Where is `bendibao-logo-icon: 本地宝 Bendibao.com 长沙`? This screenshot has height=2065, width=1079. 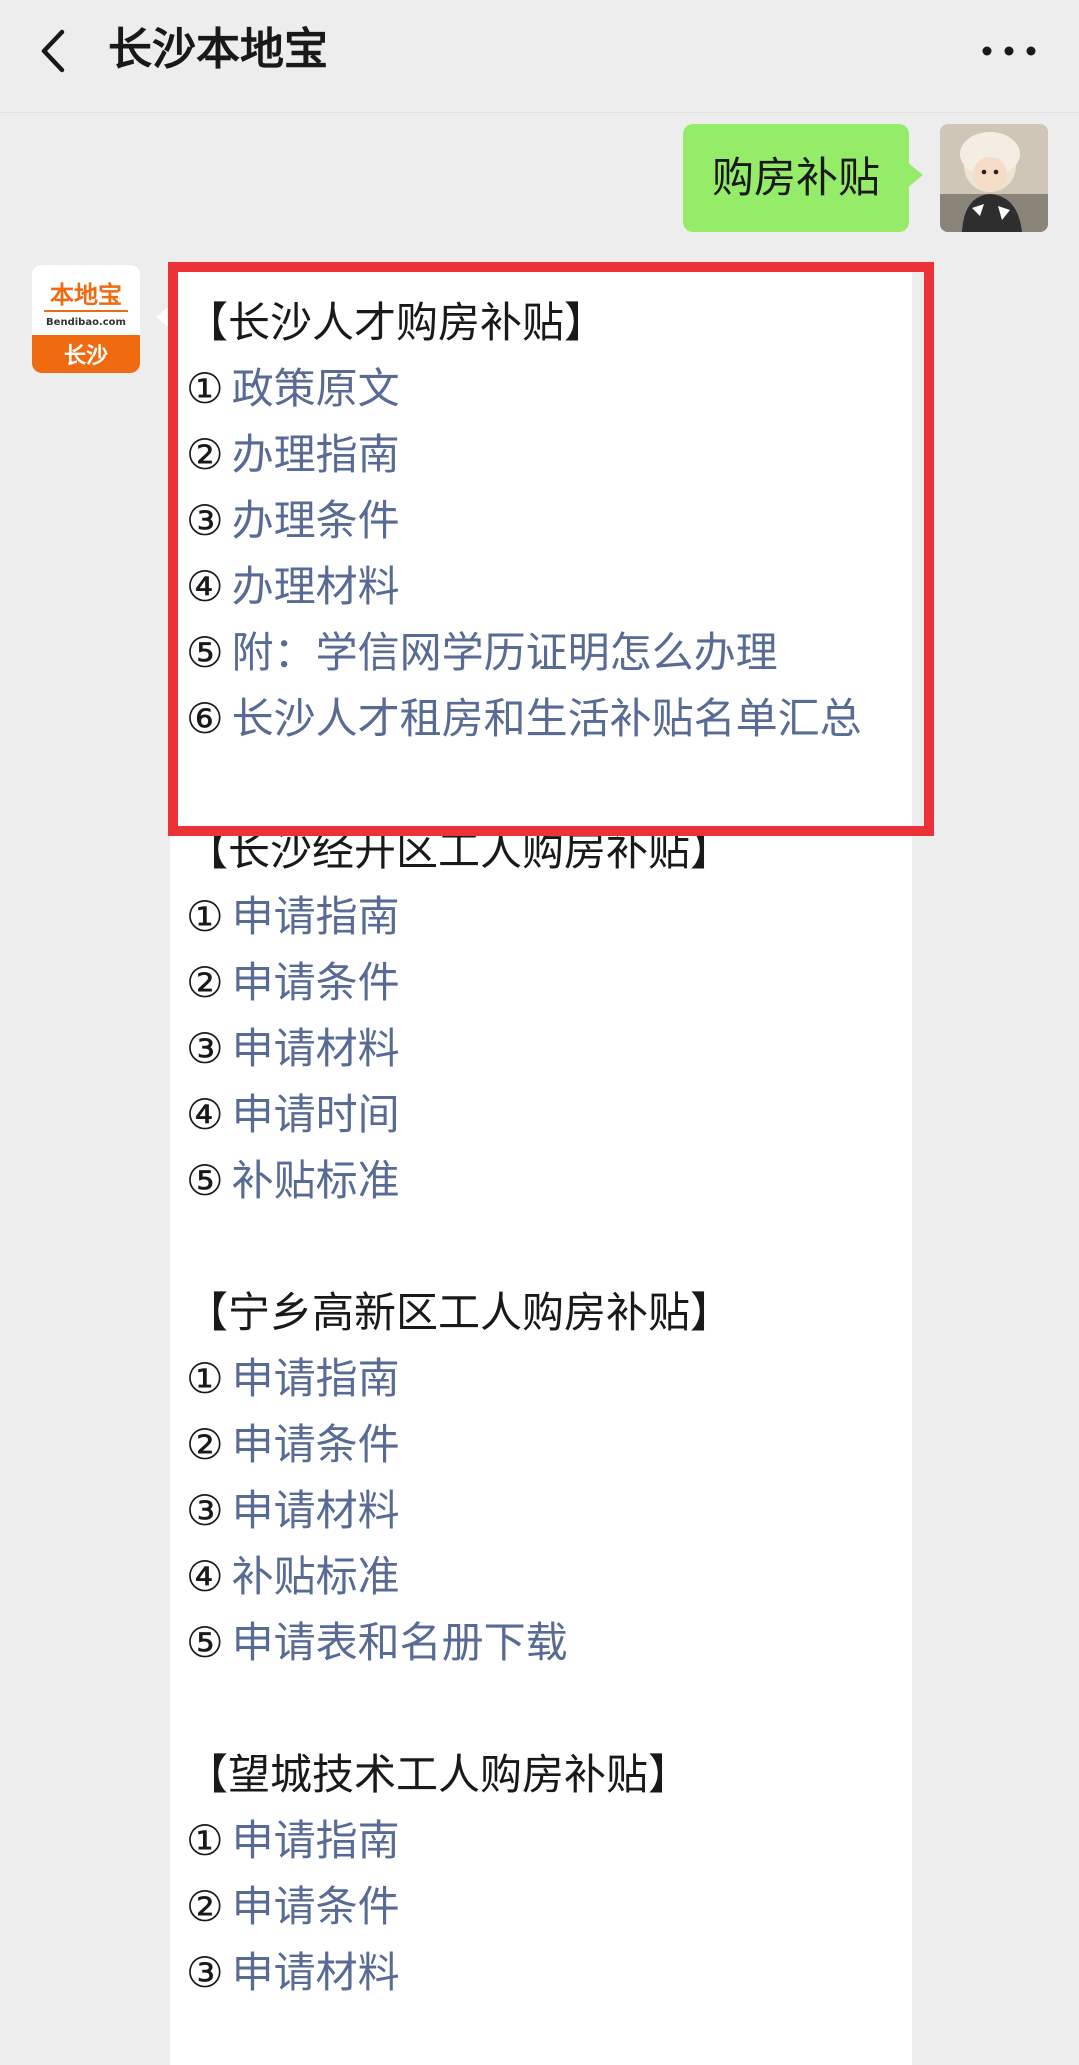 bendibao-logo-icon: 本地宝 Bendibao.com 长沙 is located at coordinates (86, 319).